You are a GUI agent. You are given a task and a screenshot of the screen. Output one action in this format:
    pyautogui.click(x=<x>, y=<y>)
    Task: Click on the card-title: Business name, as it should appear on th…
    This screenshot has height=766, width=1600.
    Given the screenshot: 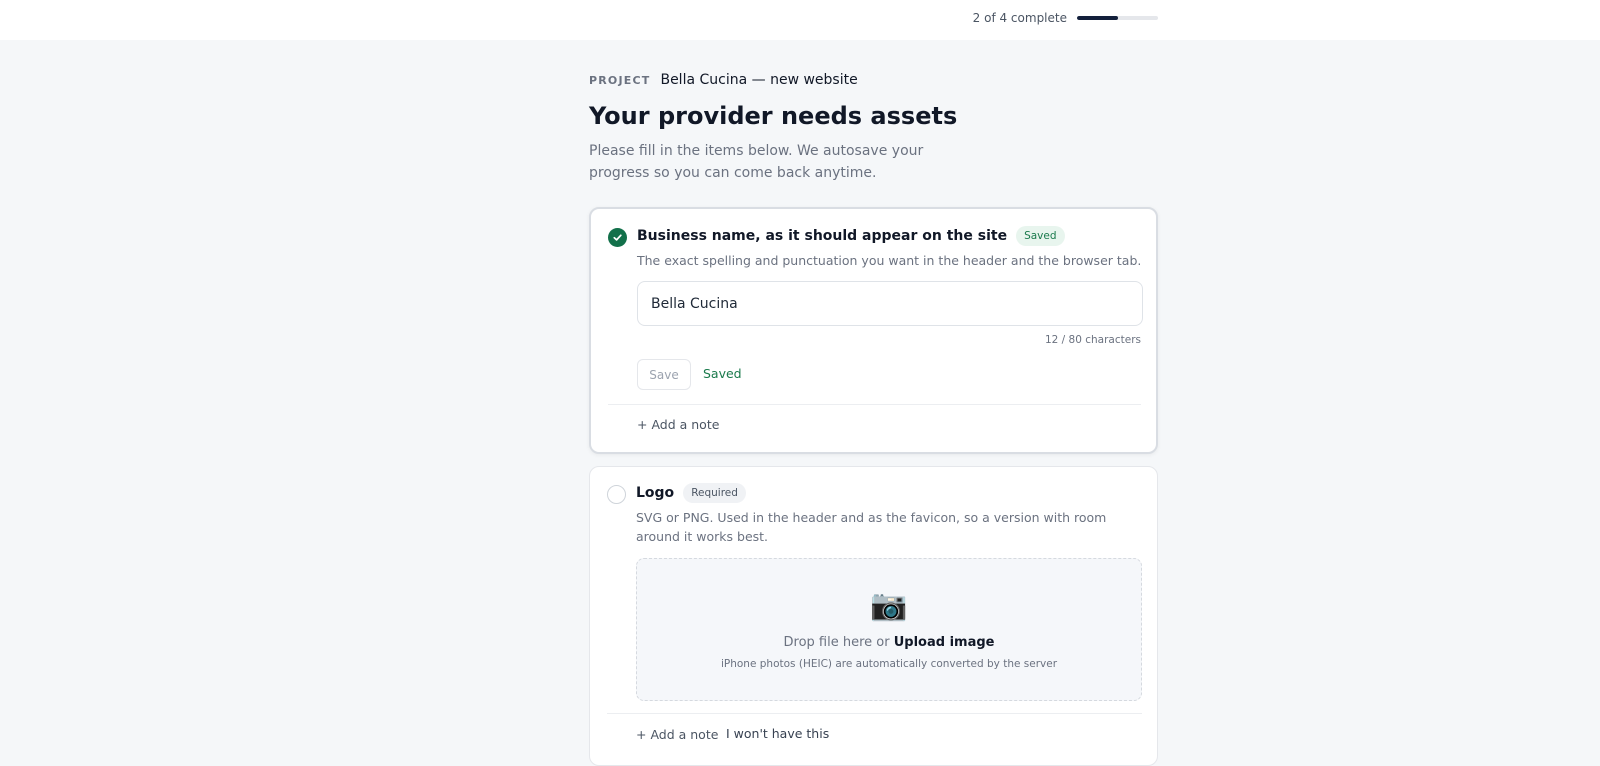 What is the action you would take?
    pyautogui.click(x=822, y=236)
    